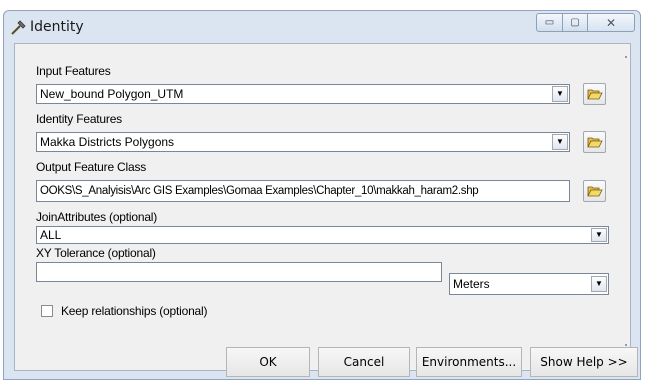  Describe the element at coordinates (322, 235) in the screenshot. I see `join-attributes-combo: ALL ▼` at that location.